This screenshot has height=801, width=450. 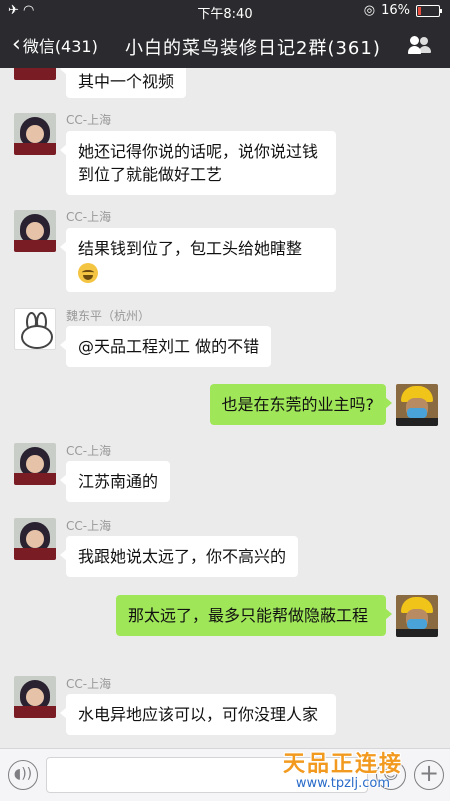 What do you see at coordinates (429, 10) in the screenshot?
I see `battery-icon` at bounding box center [429, 10].